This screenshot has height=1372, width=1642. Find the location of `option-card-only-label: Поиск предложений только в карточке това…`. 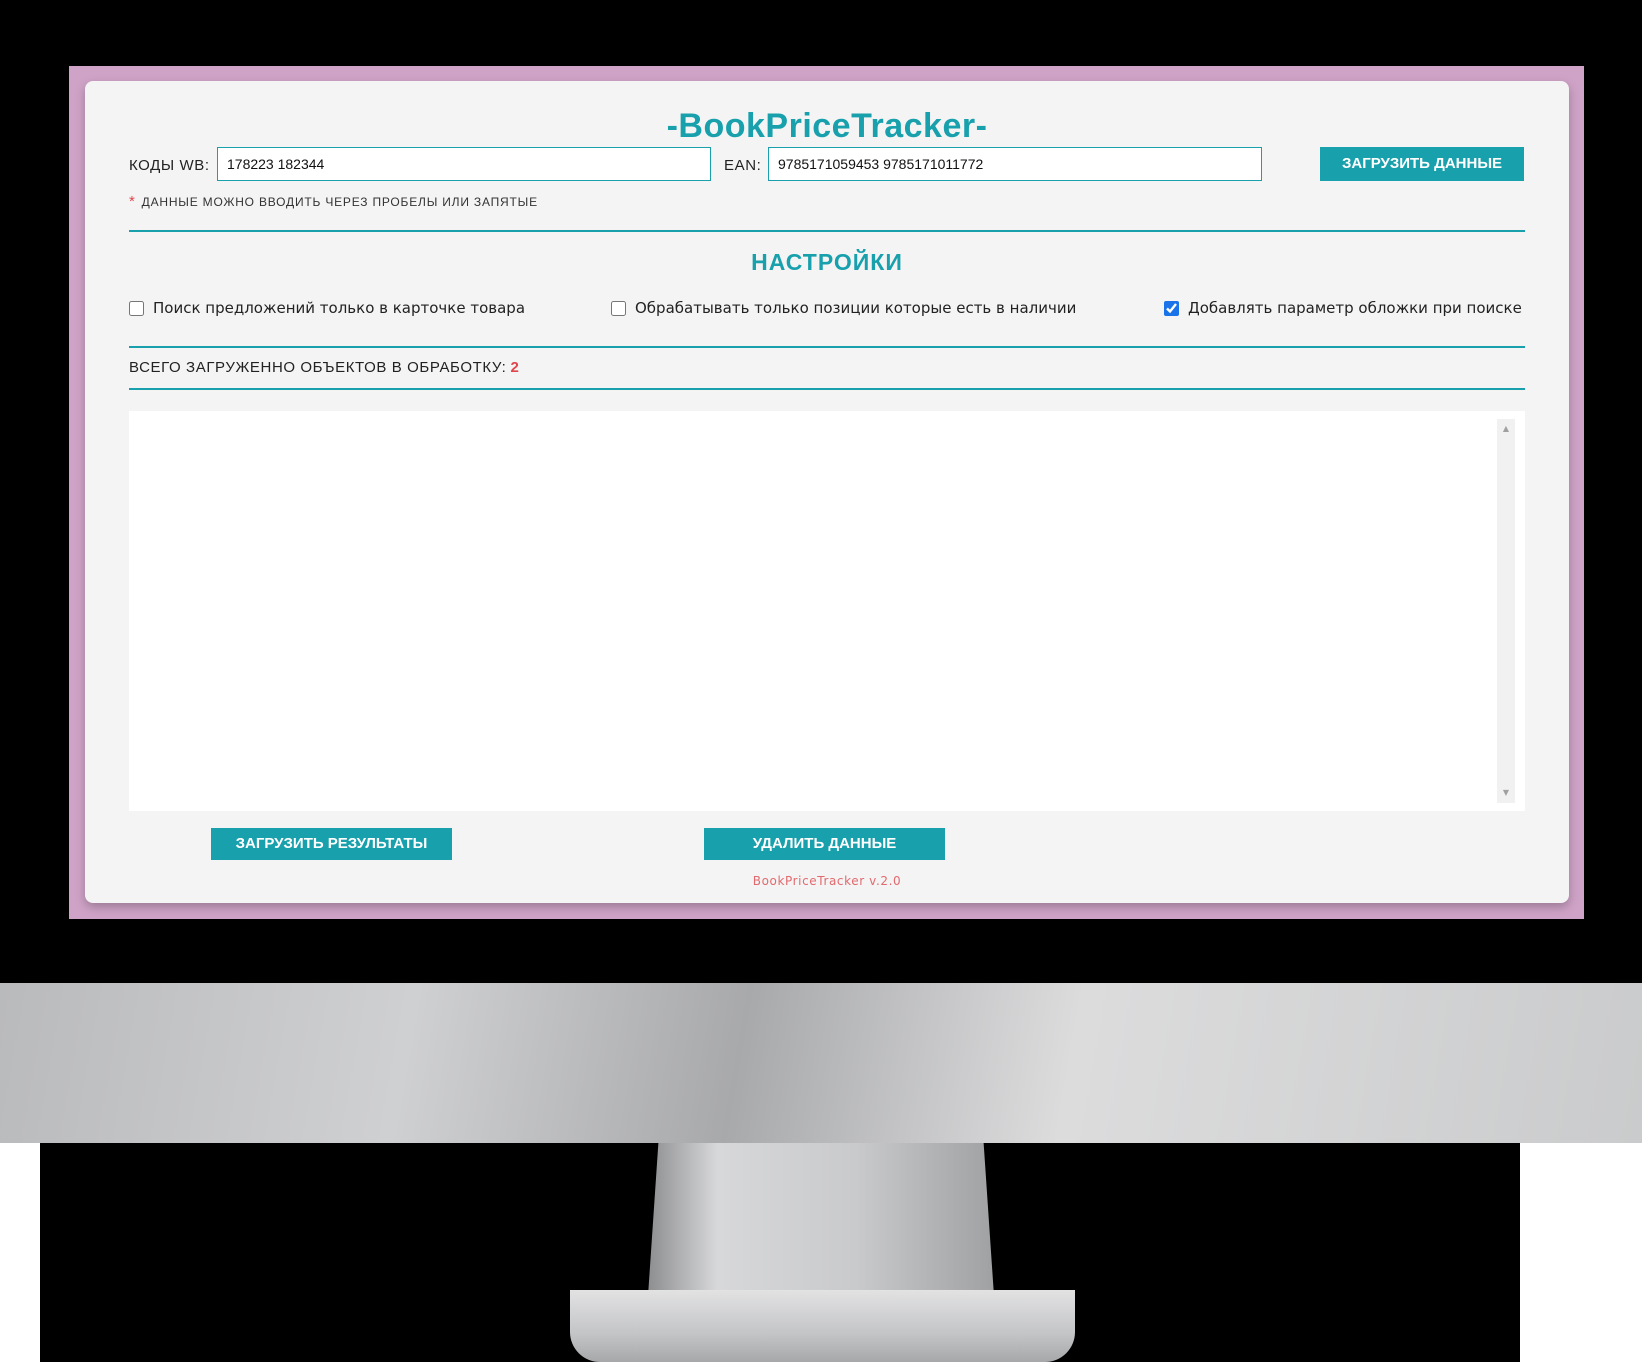

option-card-only-label: Поиск предложений только в карточке това… is located at coordinates (339, 308).